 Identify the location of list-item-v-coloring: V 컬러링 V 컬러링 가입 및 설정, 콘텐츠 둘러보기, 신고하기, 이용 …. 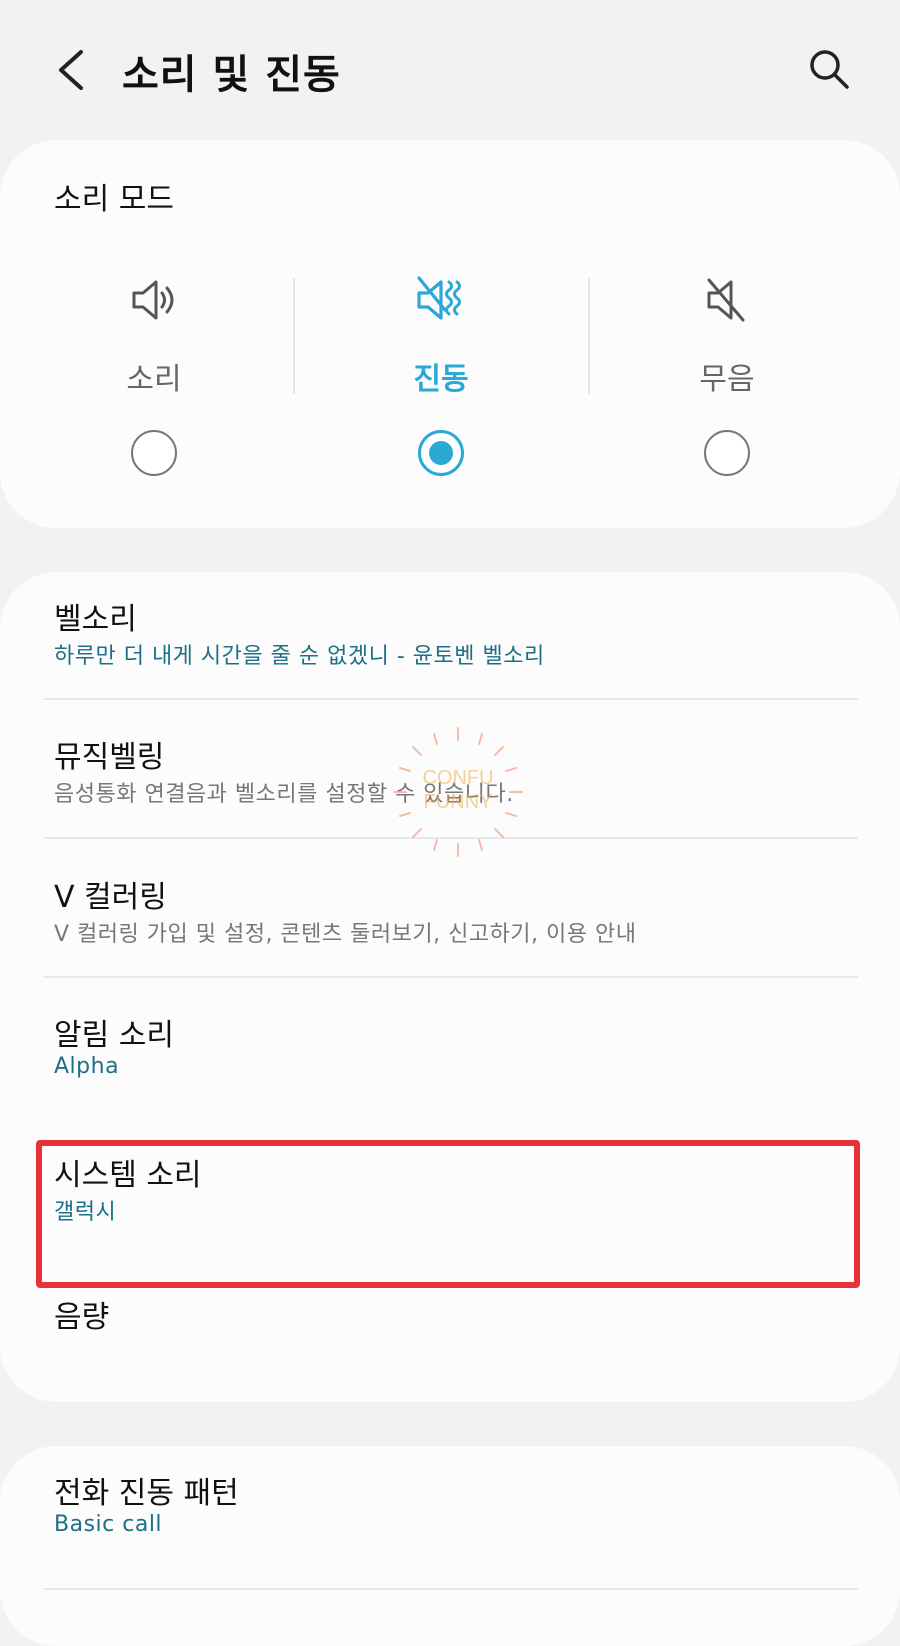
(450, 915).